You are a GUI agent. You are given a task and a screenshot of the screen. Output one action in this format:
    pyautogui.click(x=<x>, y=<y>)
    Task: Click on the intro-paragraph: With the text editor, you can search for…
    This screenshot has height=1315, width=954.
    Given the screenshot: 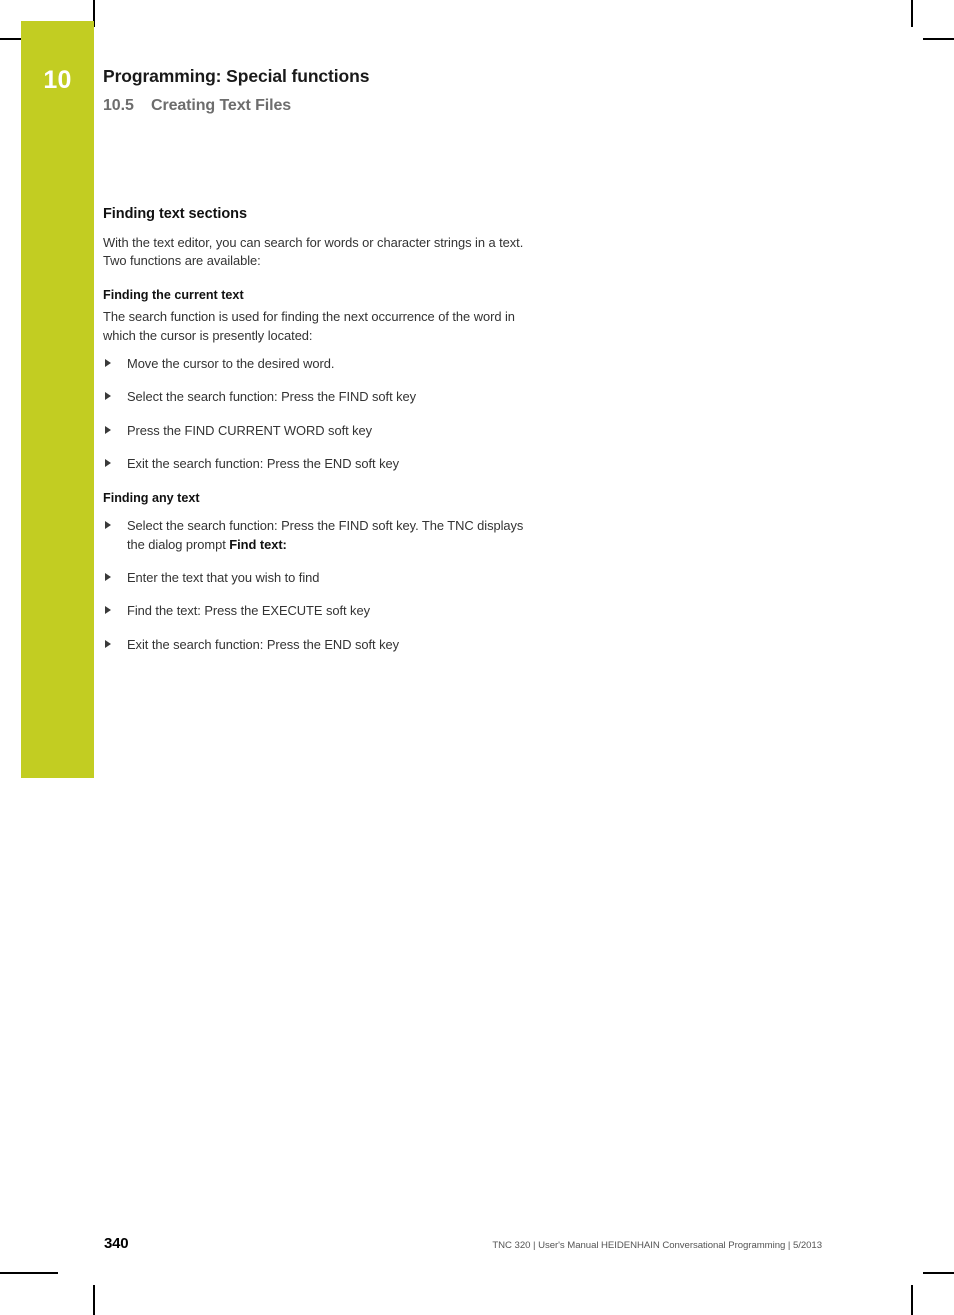 What is the action you would take?
    pyautogui.click(x=313, y=251)
    